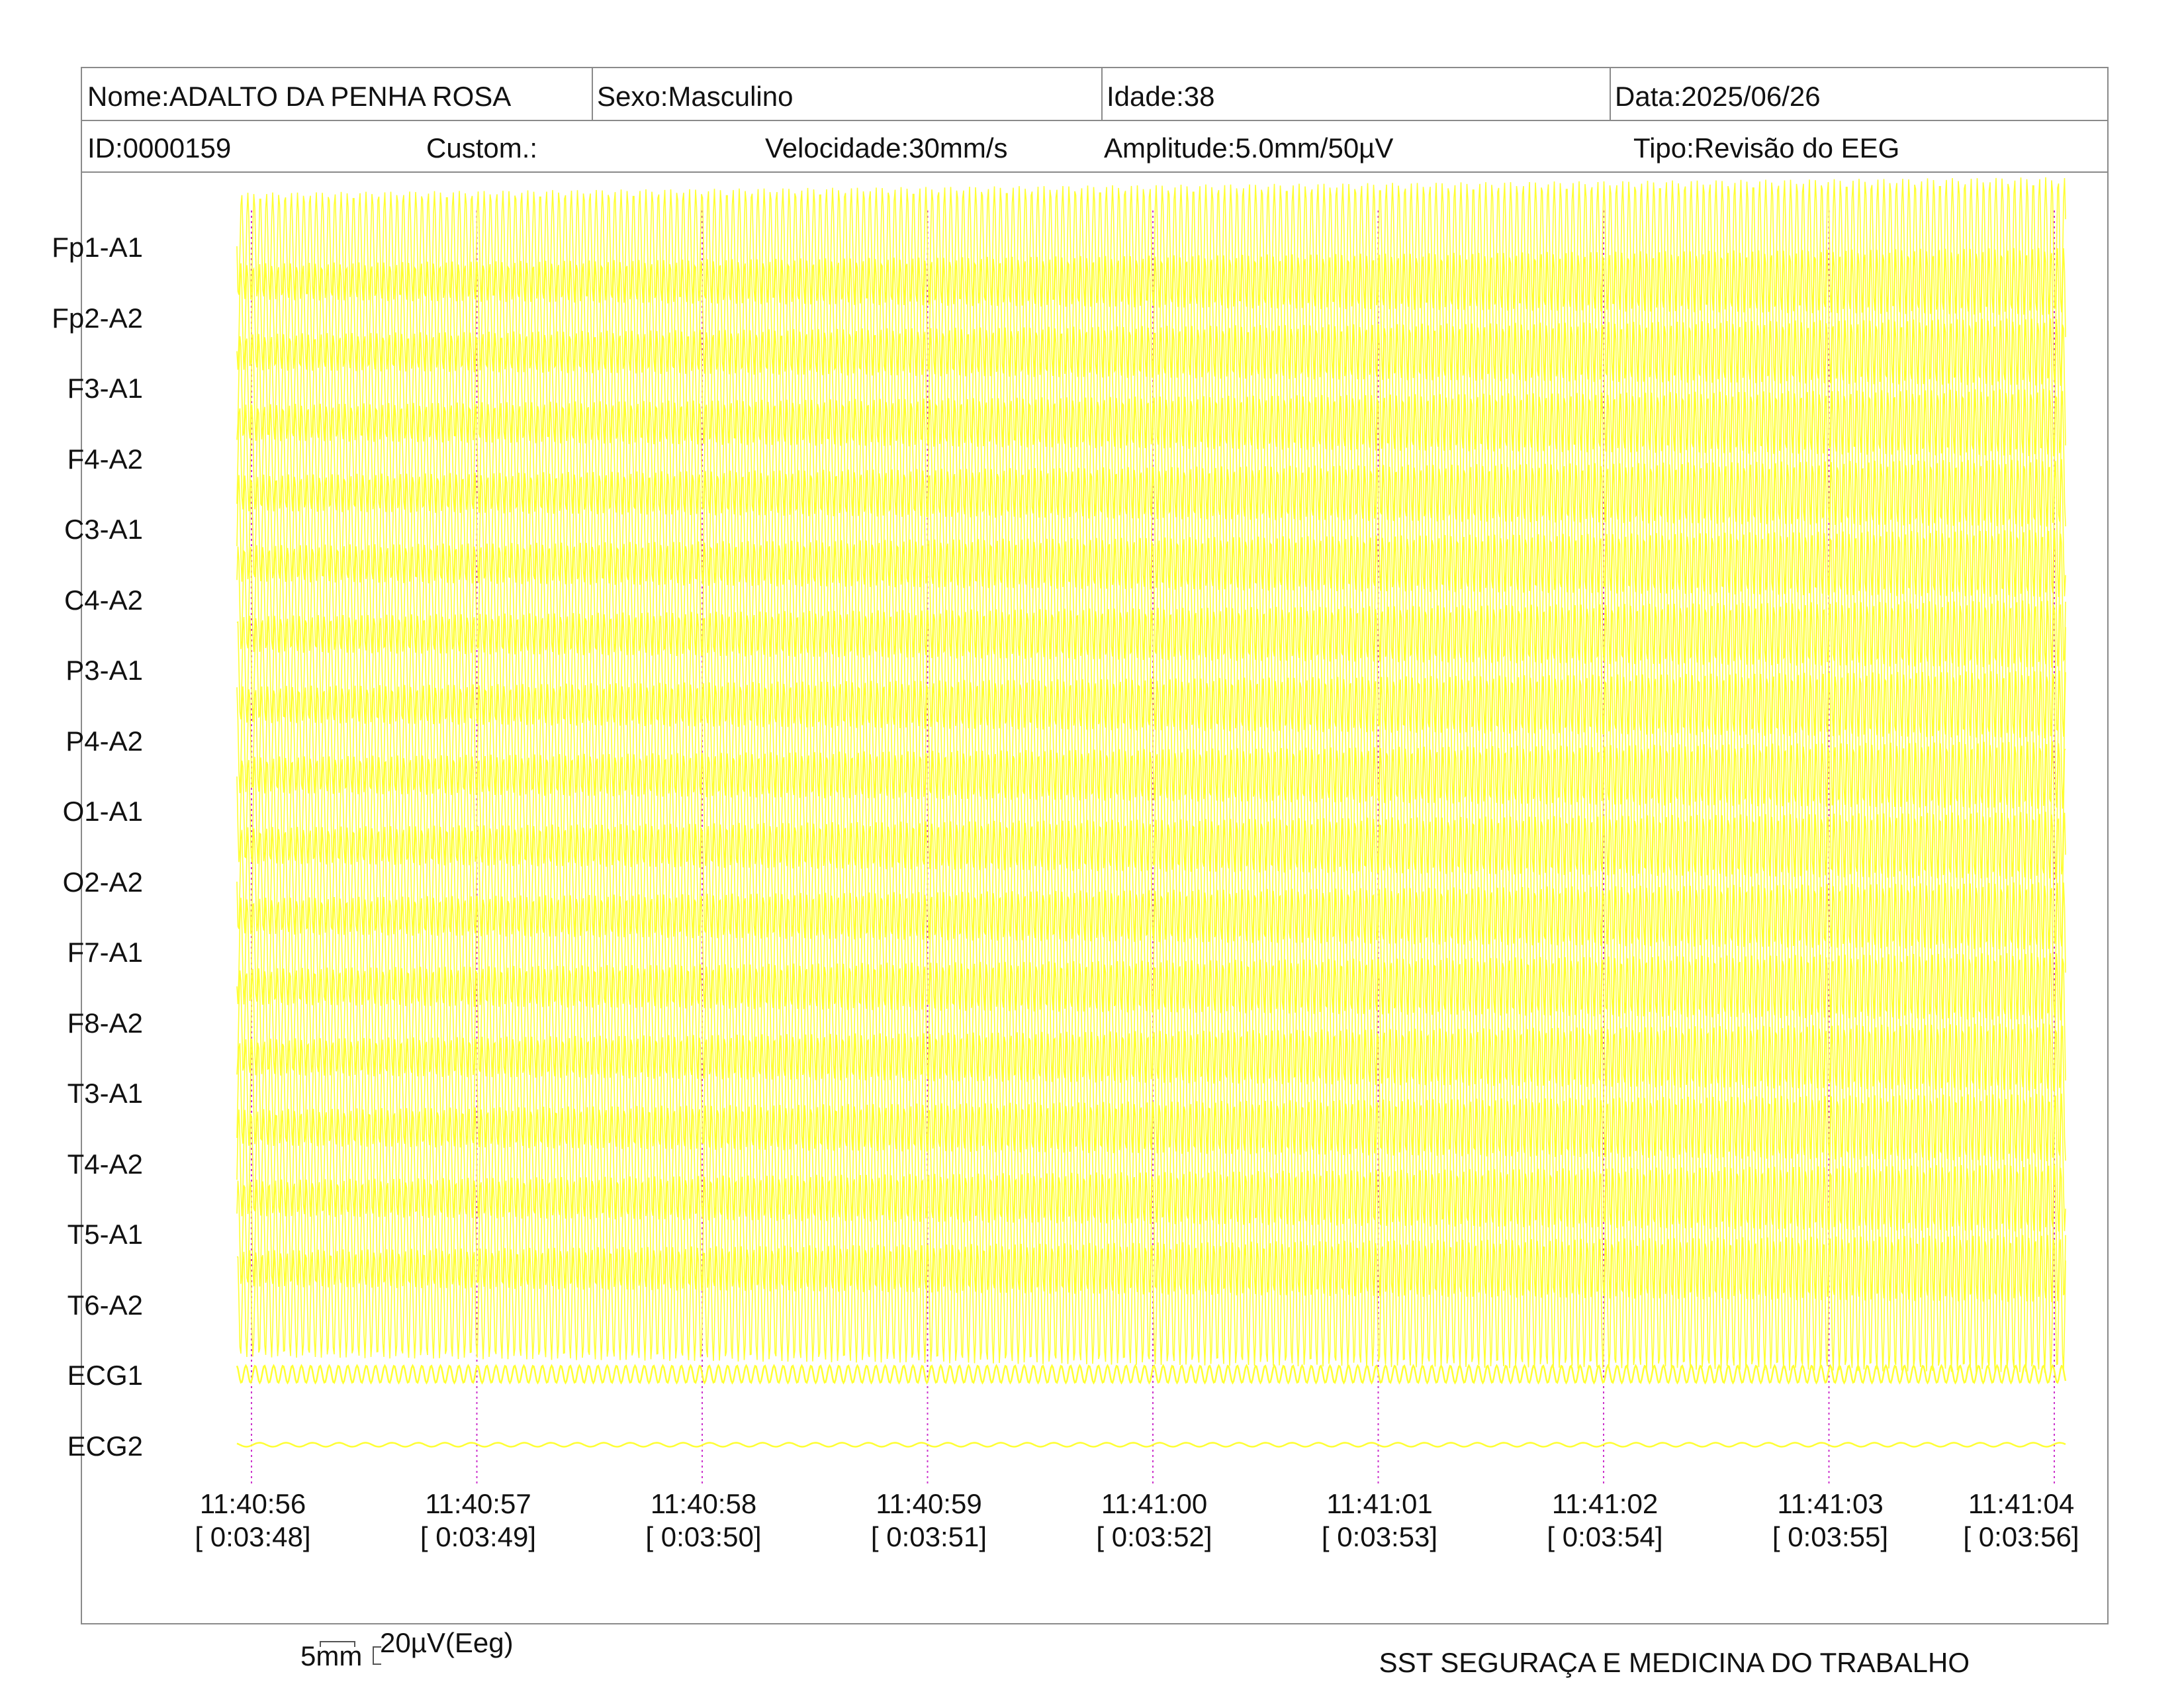  Describe the element at coordinates (1151, 1445) in the screenshot. I see `trace-ecg2` at that location.